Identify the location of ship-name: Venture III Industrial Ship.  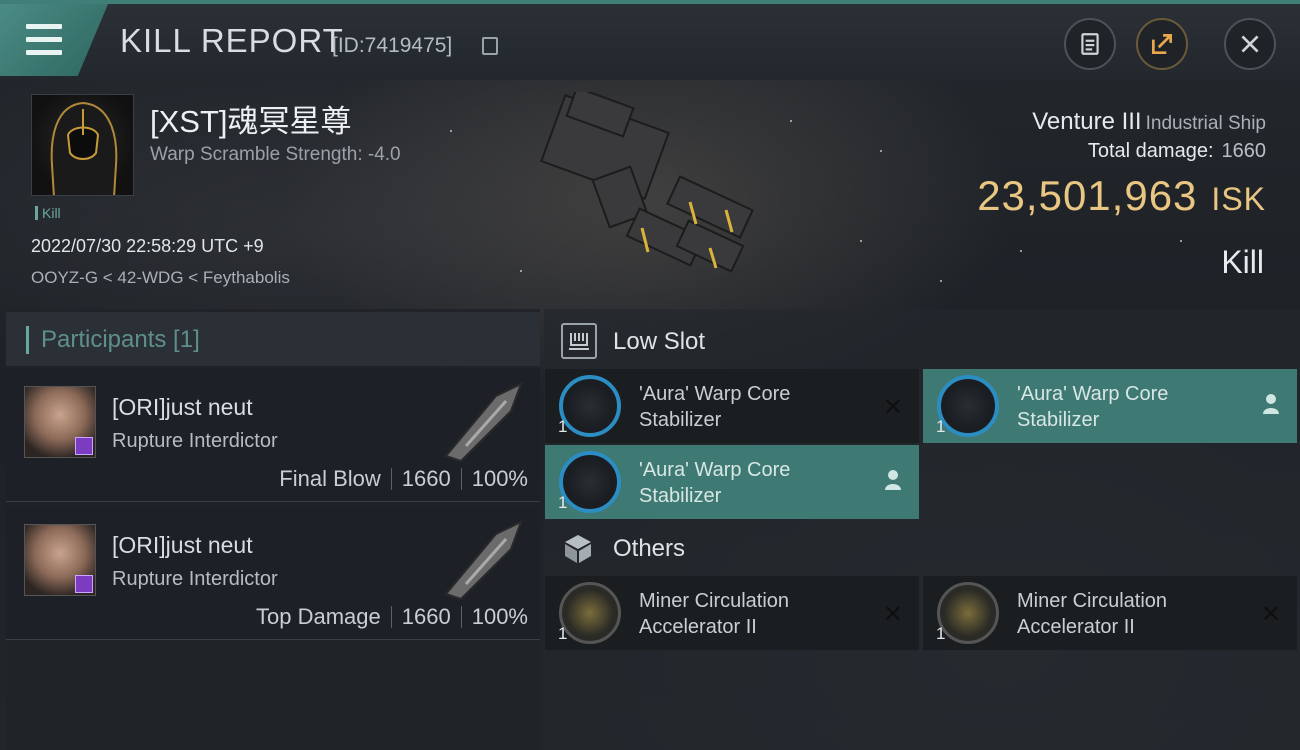
(1149, 122).